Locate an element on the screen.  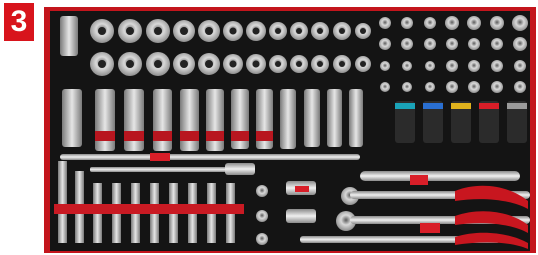
adapter-group is located at coordinates (286, 213).